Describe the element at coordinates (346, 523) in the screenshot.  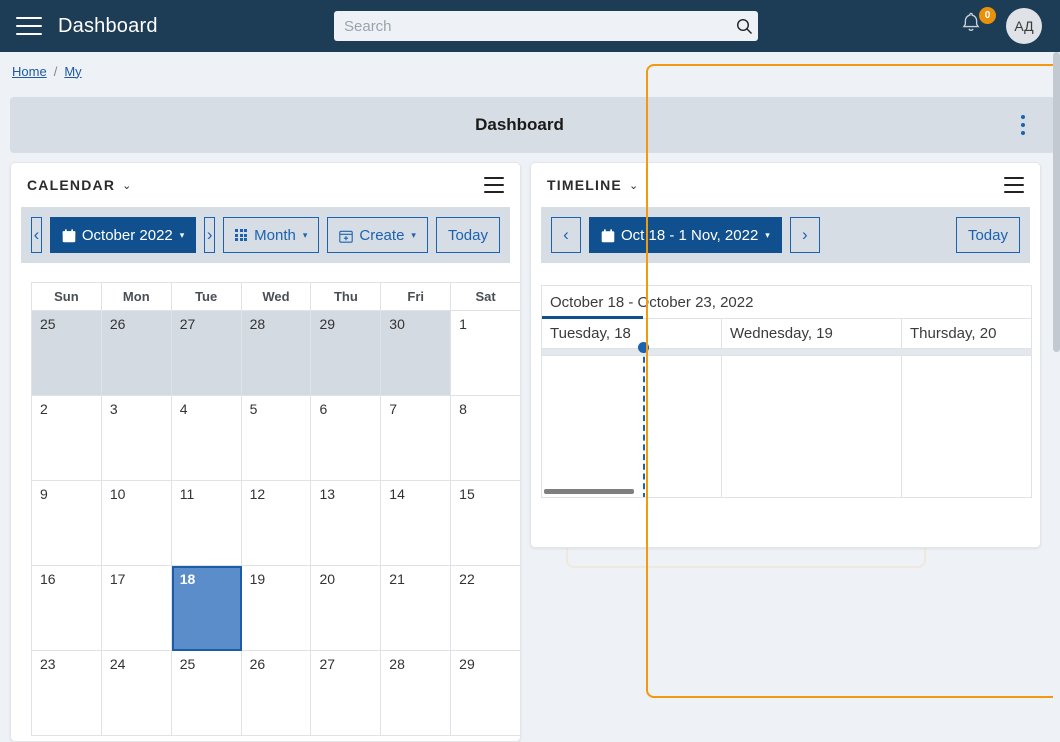
I see `calendar-day-cell: 13` at that location.